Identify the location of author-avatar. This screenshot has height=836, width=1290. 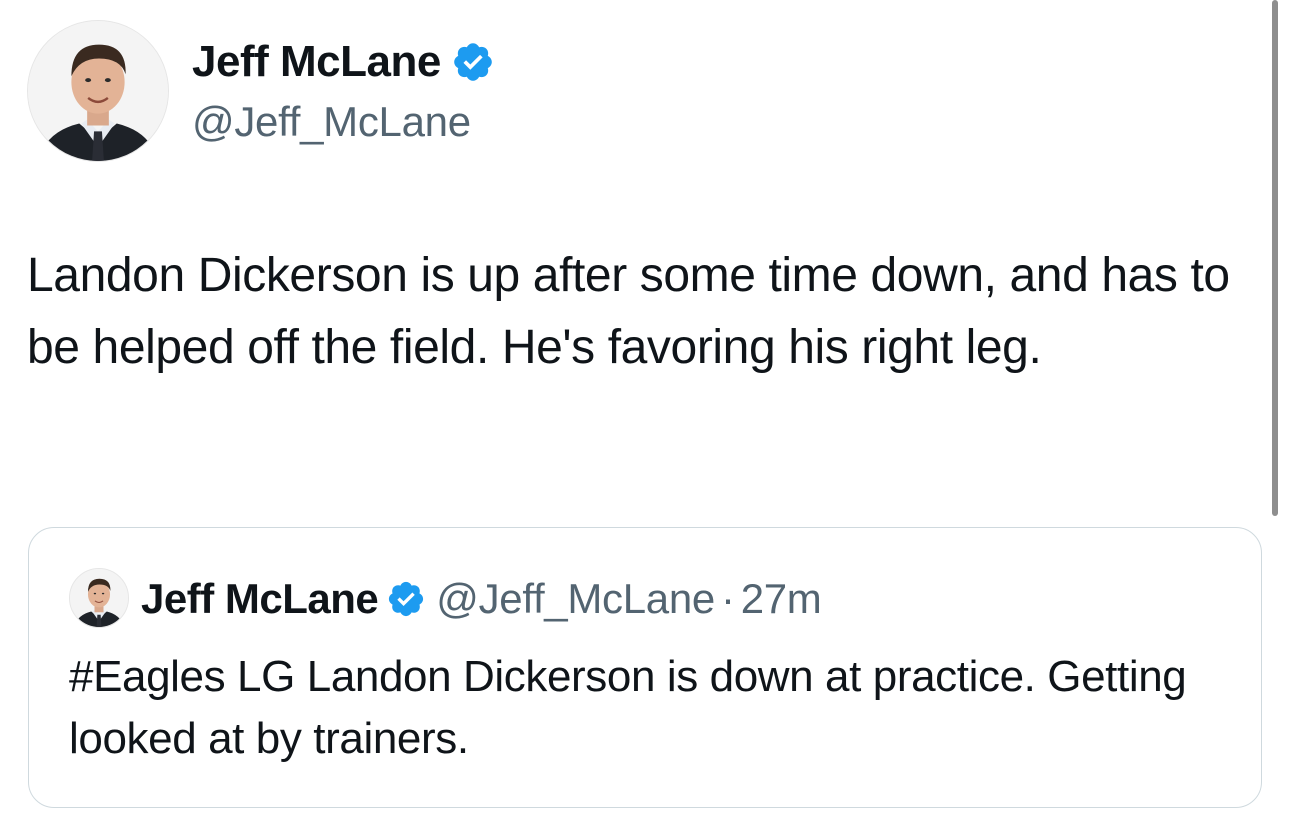
(98, 91).